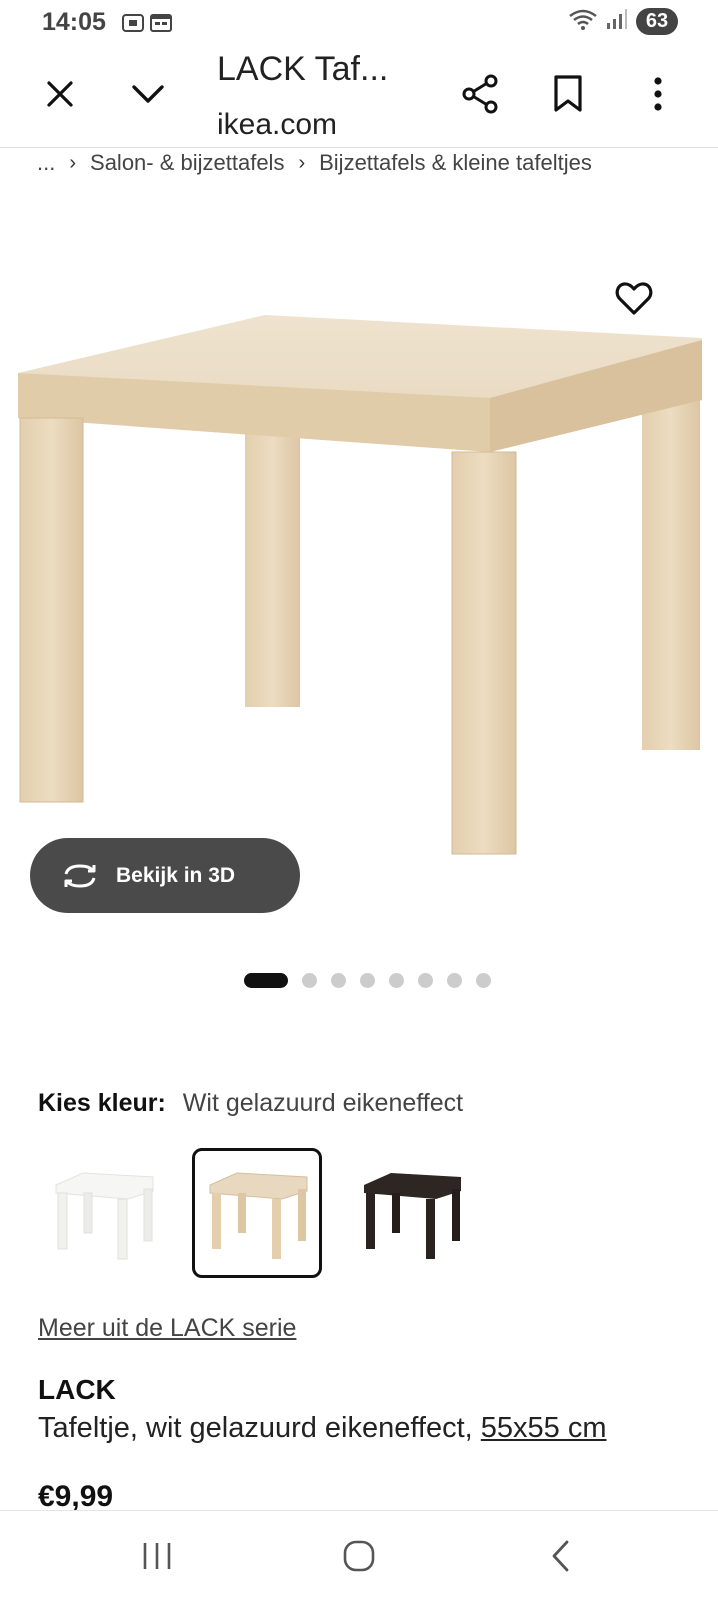 This screenshot has width=718, height=1600. Describe the element at coordinates (80, 875) in the screenshot. I see `rotate-3d-icon` at that location.